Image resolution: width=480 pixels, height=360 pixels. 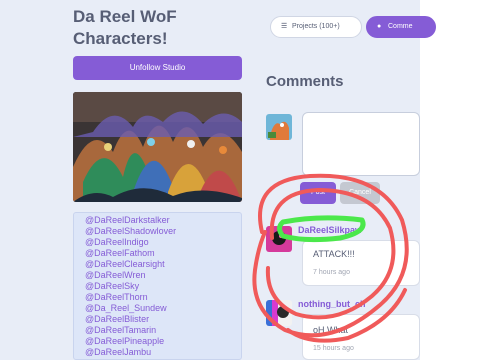 I want to click on my-avatar, so click(x=279, y=127).